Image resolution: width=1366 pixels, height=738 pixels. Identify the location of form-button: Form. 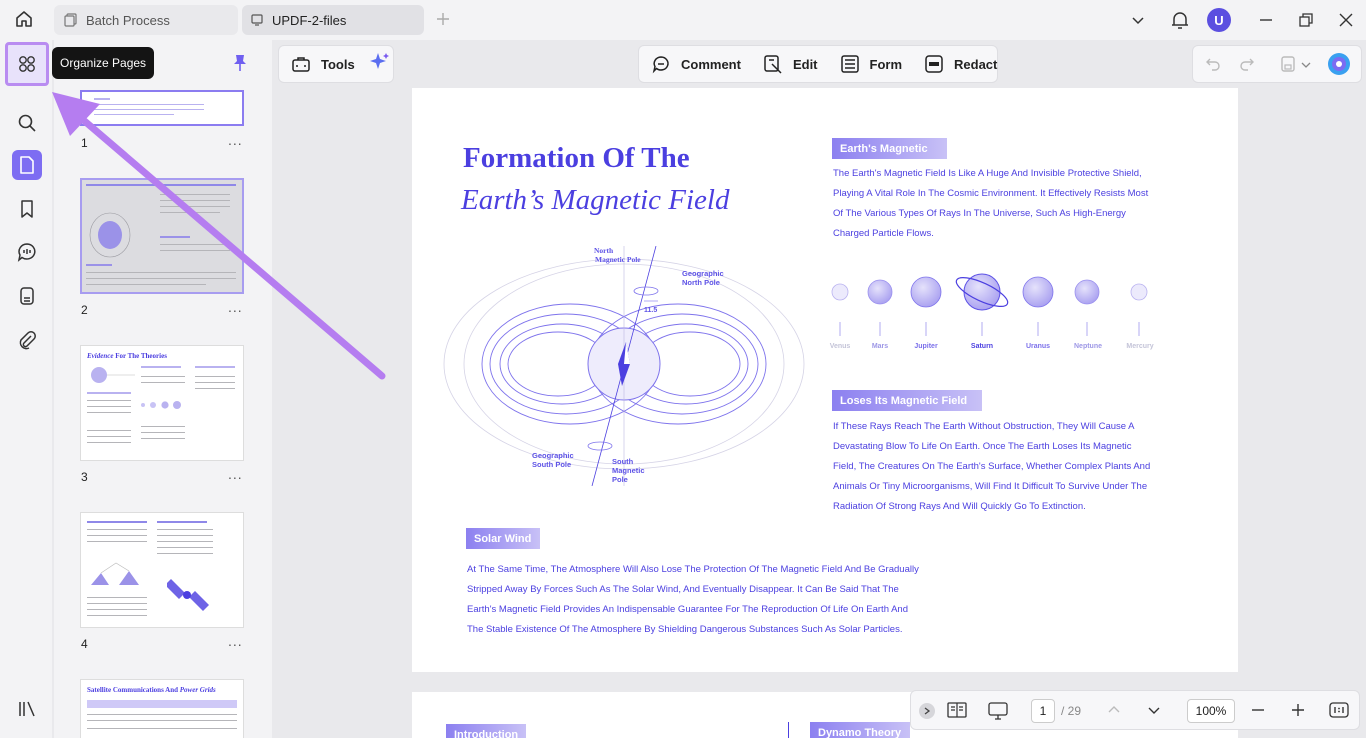
(871, 64).